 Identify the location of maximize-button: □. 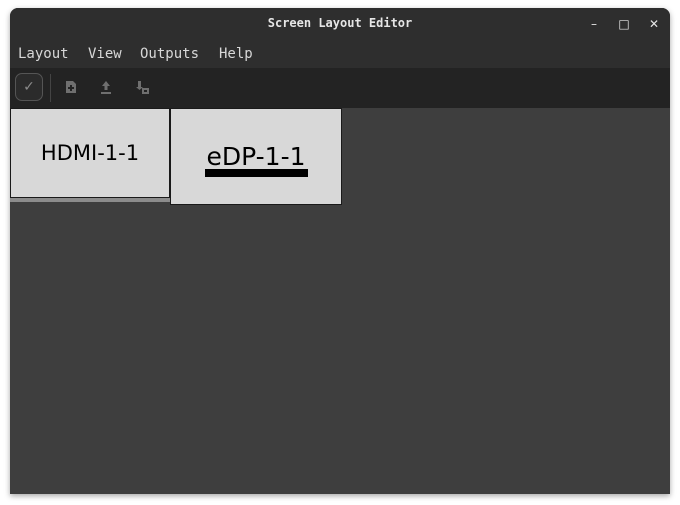
(624, 24).